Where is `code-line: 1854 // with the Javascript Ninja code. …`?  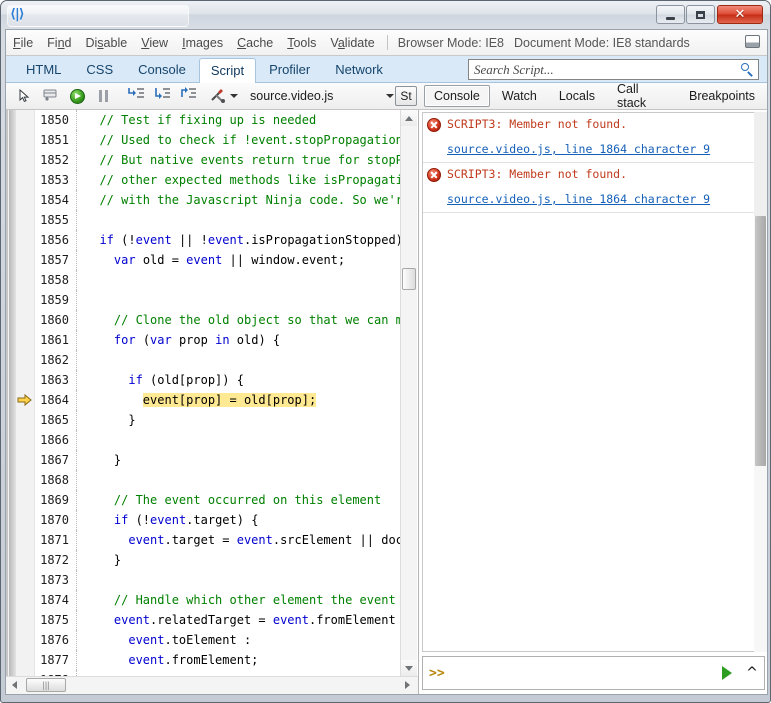 code-line: 1854 // with the Javascript Ninja code. … is located at coordinates (218, 200).